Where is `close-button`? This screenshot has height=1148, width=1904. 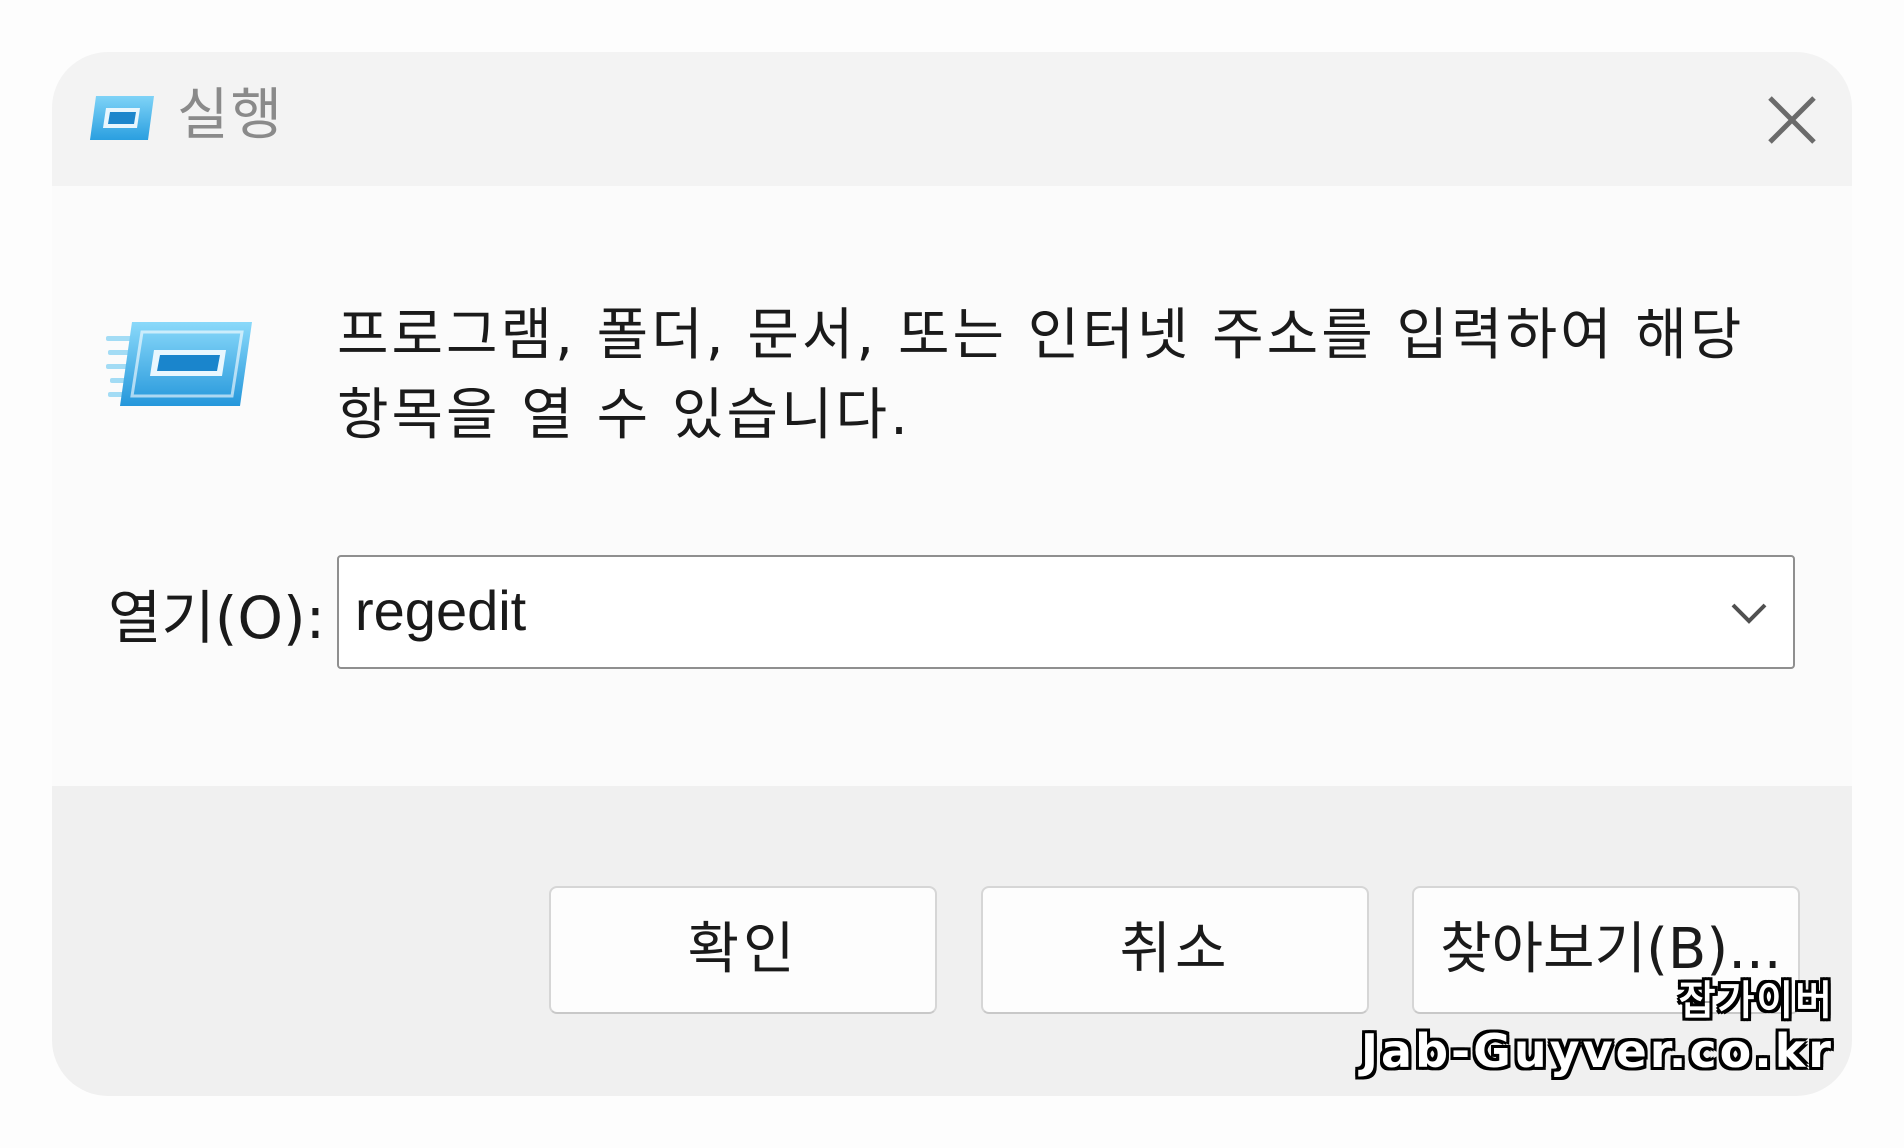
close-button is located at coordinates (1792, 120).